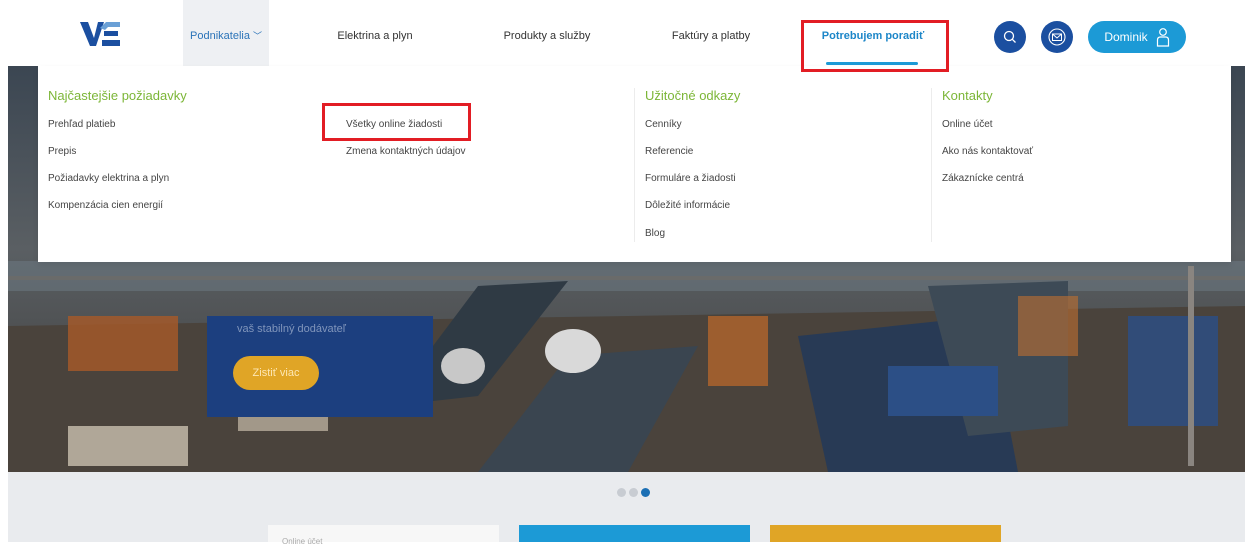 This screenshot has height=546, width=1245. I want to click on nav-podnikatelia: Podnikatelia ﹀, so click(226, 33).